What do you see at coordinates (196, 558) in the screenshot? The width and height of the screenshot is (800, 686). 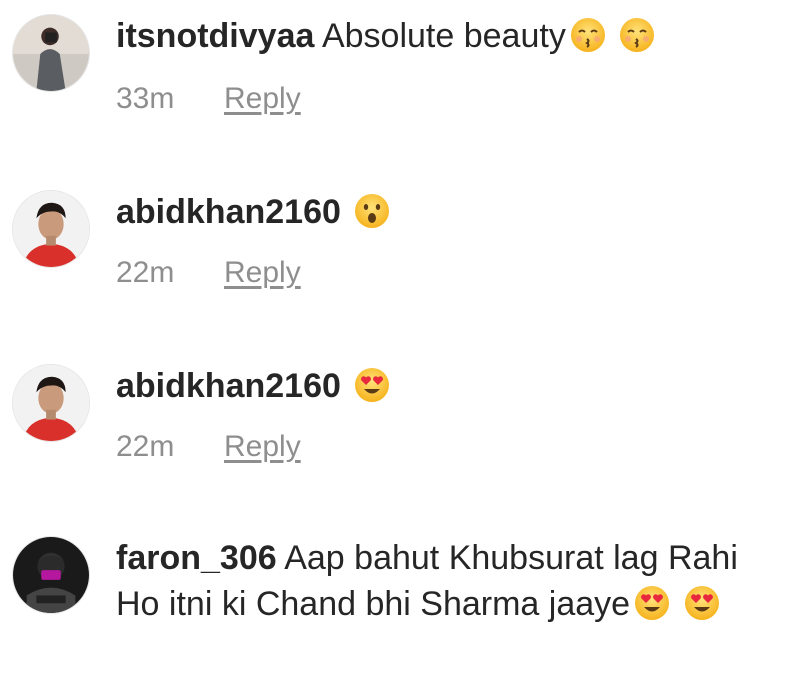 I see `comment-username: faron_306` at bounding box center [196, 558].